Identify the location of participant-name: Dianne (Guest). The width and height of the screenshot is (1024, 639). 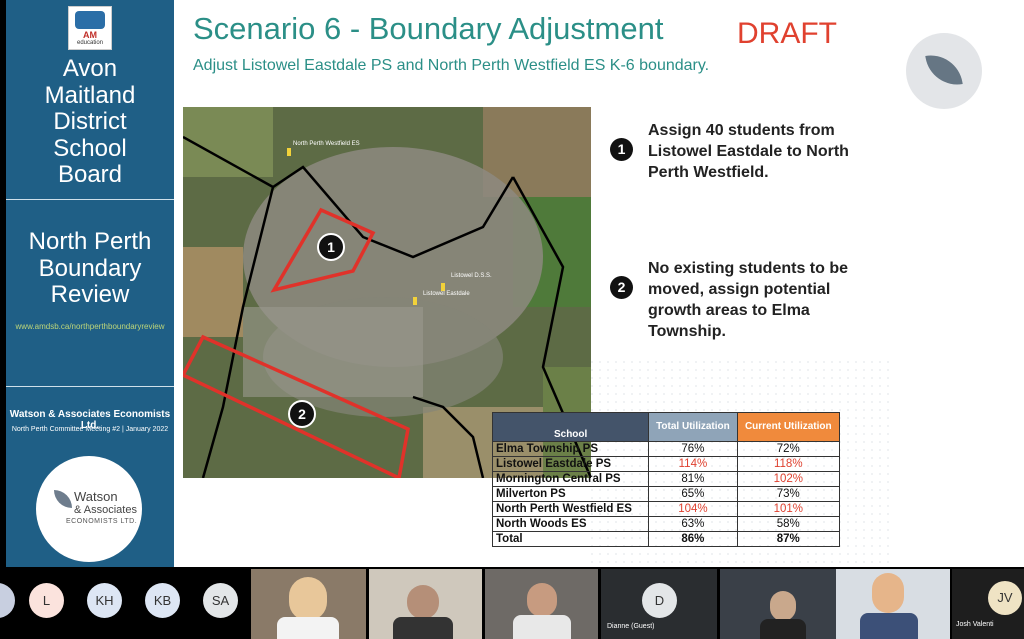
(631, 626).